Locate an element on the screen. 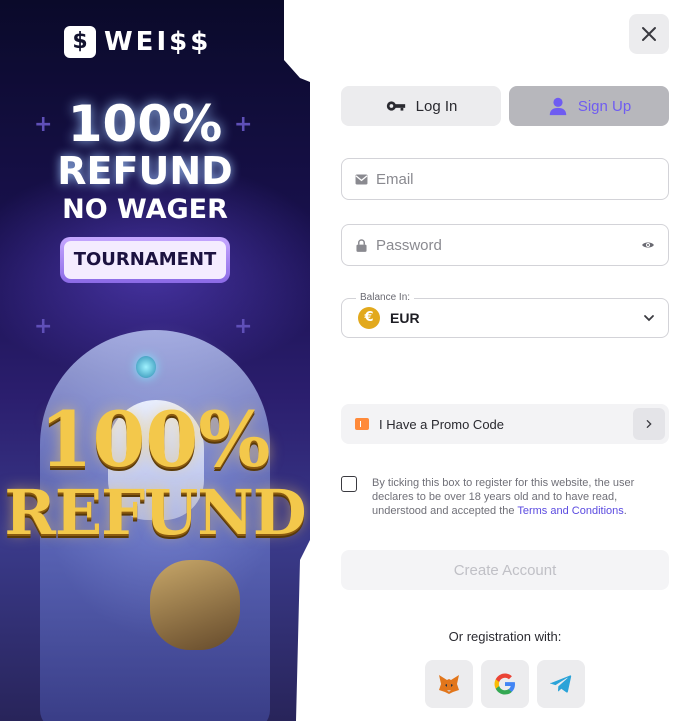 Image resolution: width=682 pixels, height=721 pixels. email-input is located at coordinates (516, 179).